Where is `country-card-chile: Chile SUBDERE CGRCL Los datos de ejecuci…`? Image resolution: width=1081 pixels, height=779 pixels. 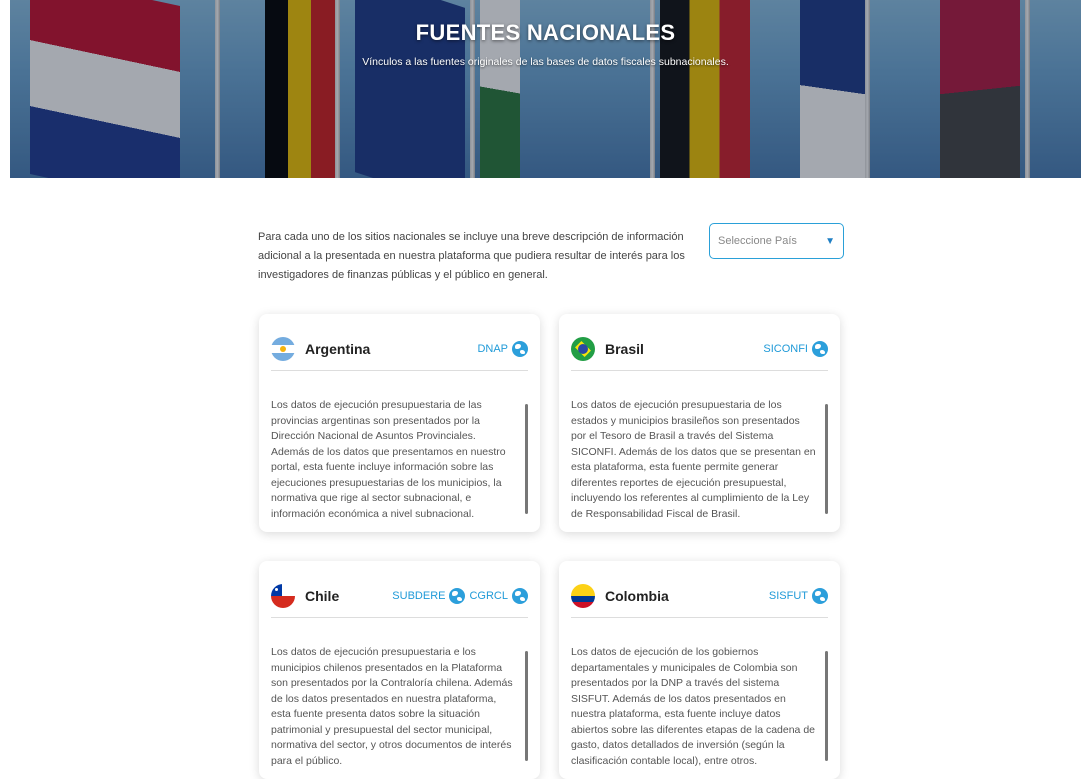
country-card-chile: Chile SUBDERE CGRCL Los datos de ejecuci… is located at coordinates (399, 670).